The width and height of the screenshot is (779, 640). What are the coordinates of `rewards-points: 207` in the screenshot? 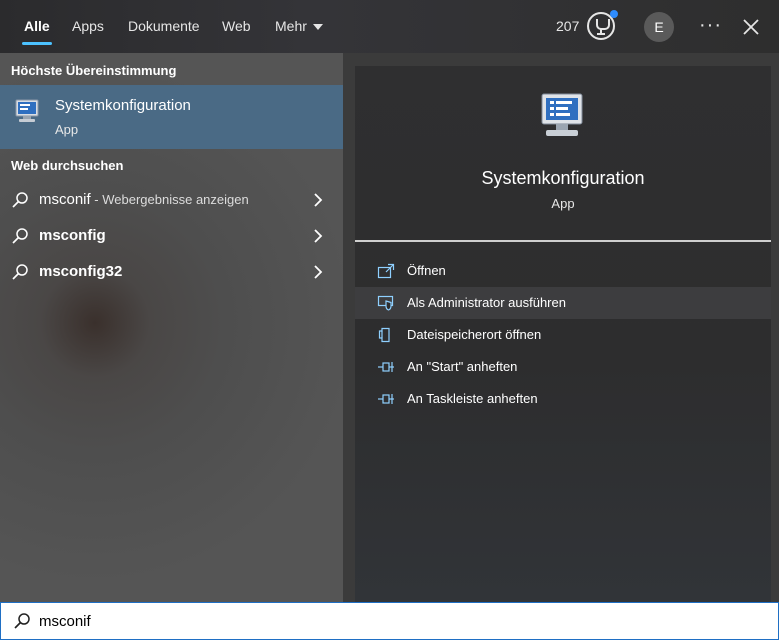 It's located at (567, 26).